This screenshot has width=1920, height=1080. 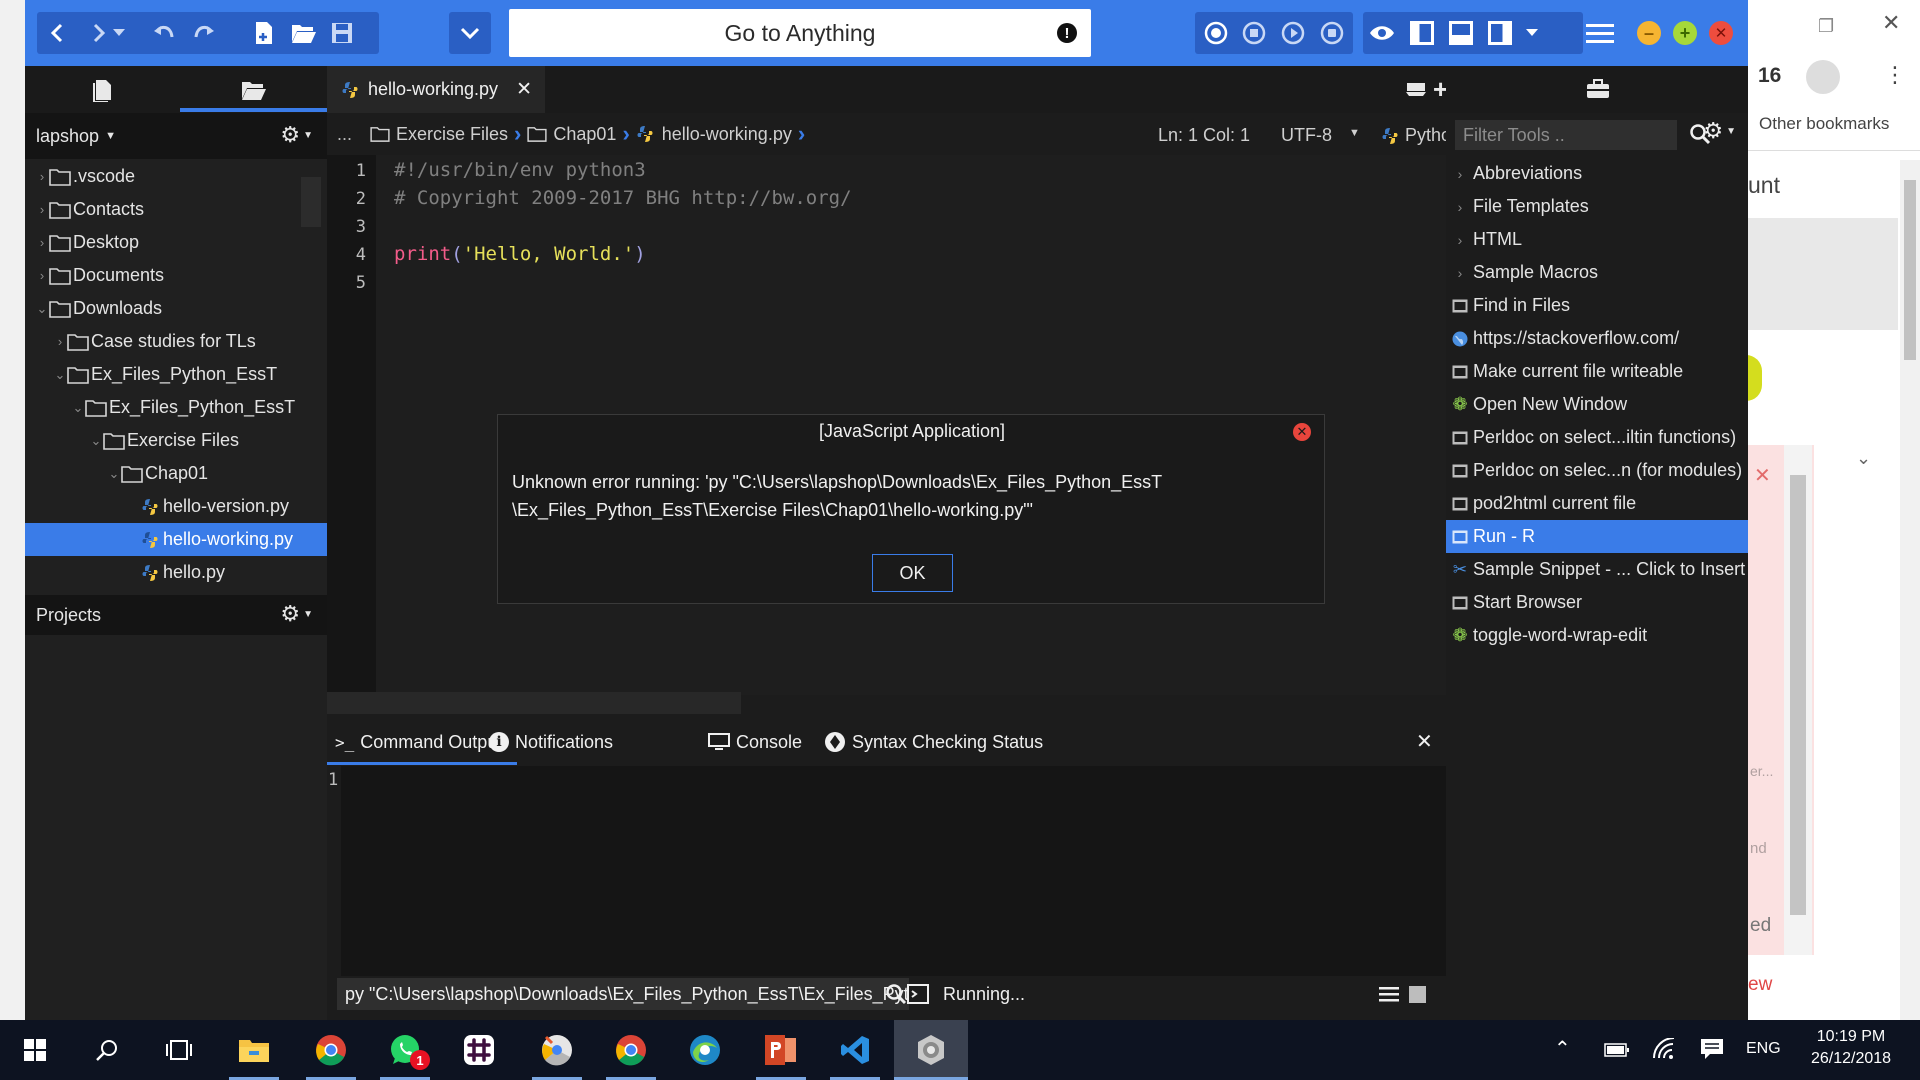 What do you see at coordinates (176, 440) in the screenshot?
I see `tree-folder-expanded: ⌄ Exercise Files` at bounding box center [176, 440].